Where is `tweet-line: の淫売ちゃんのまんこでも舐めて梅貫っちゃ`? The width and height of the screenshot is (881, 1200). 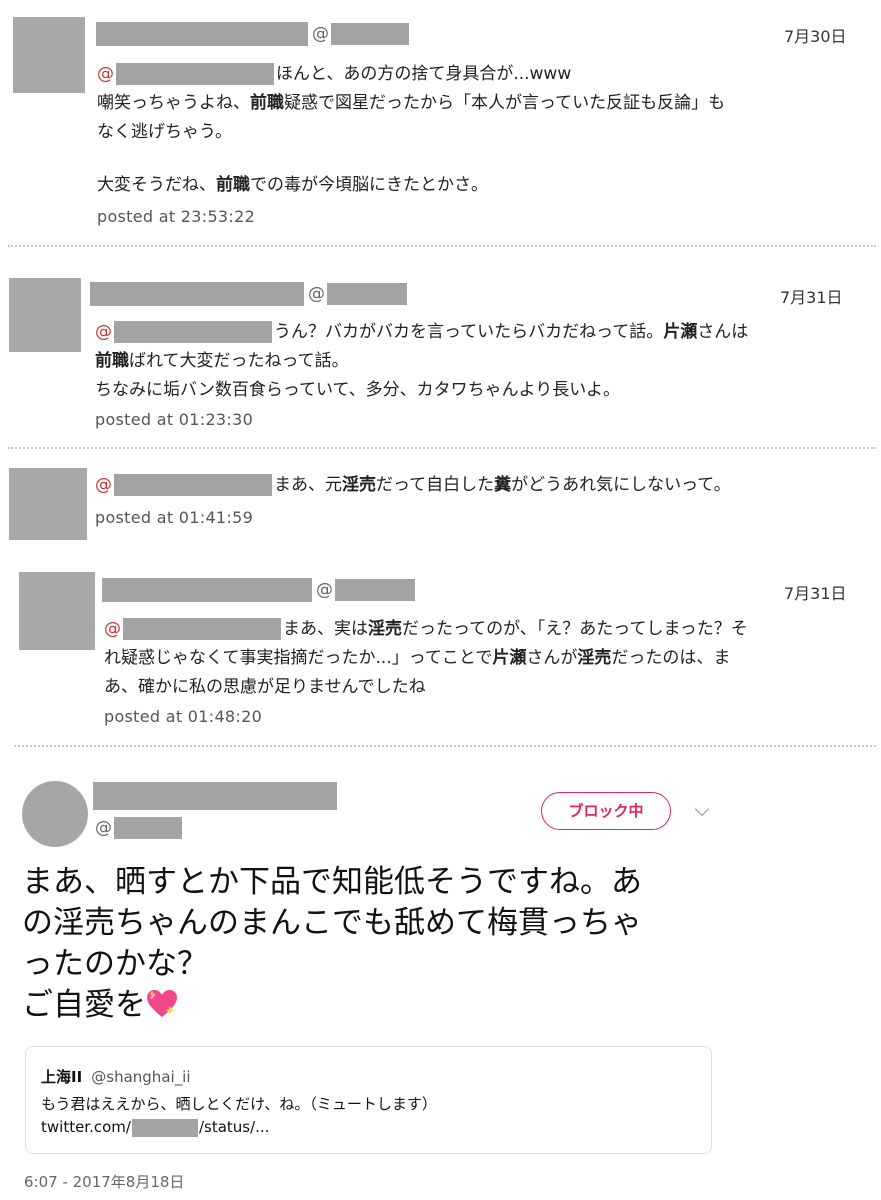
tweet-line: の淫売ちゃんのまんこでも舐めて梅貫っちゃ is located at coordinates (332, 923).